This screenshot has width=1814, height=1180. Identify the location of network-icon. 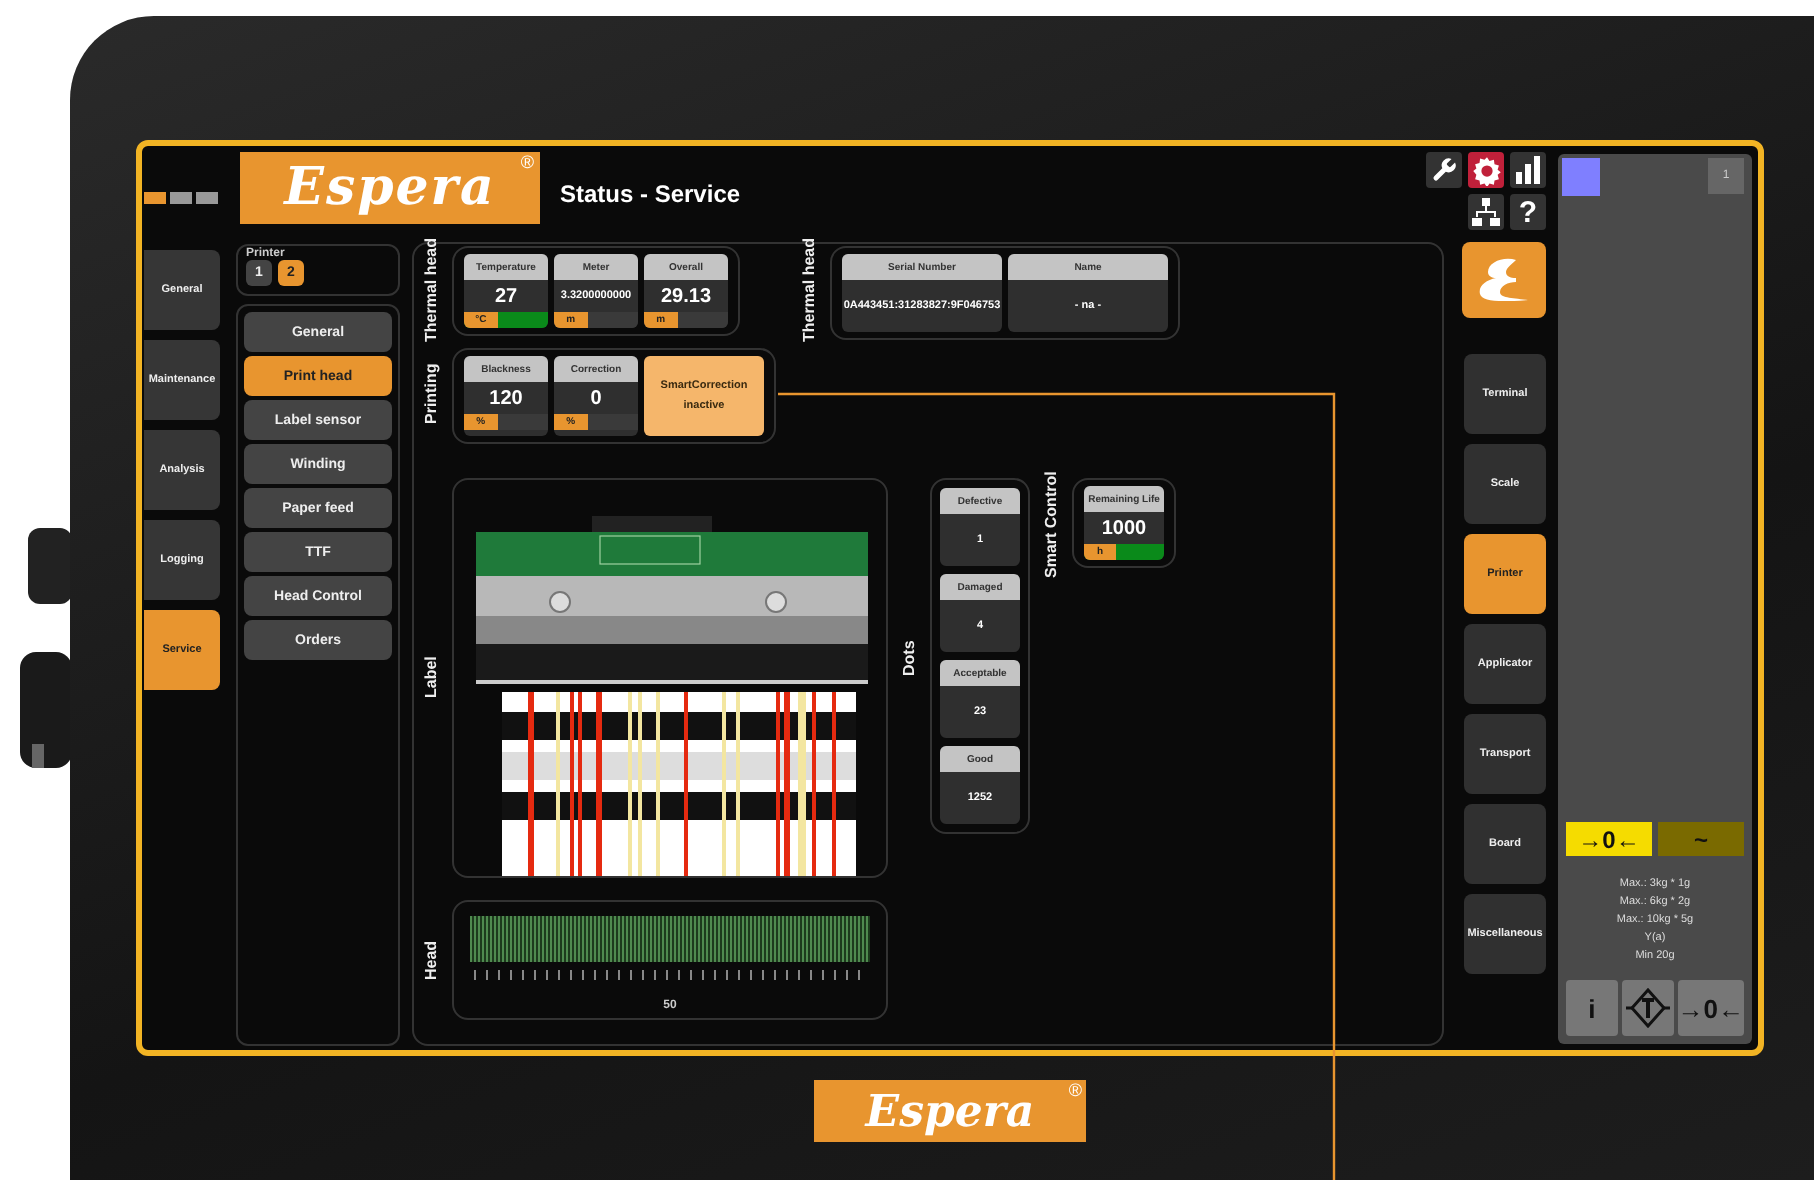
(1486, 212).